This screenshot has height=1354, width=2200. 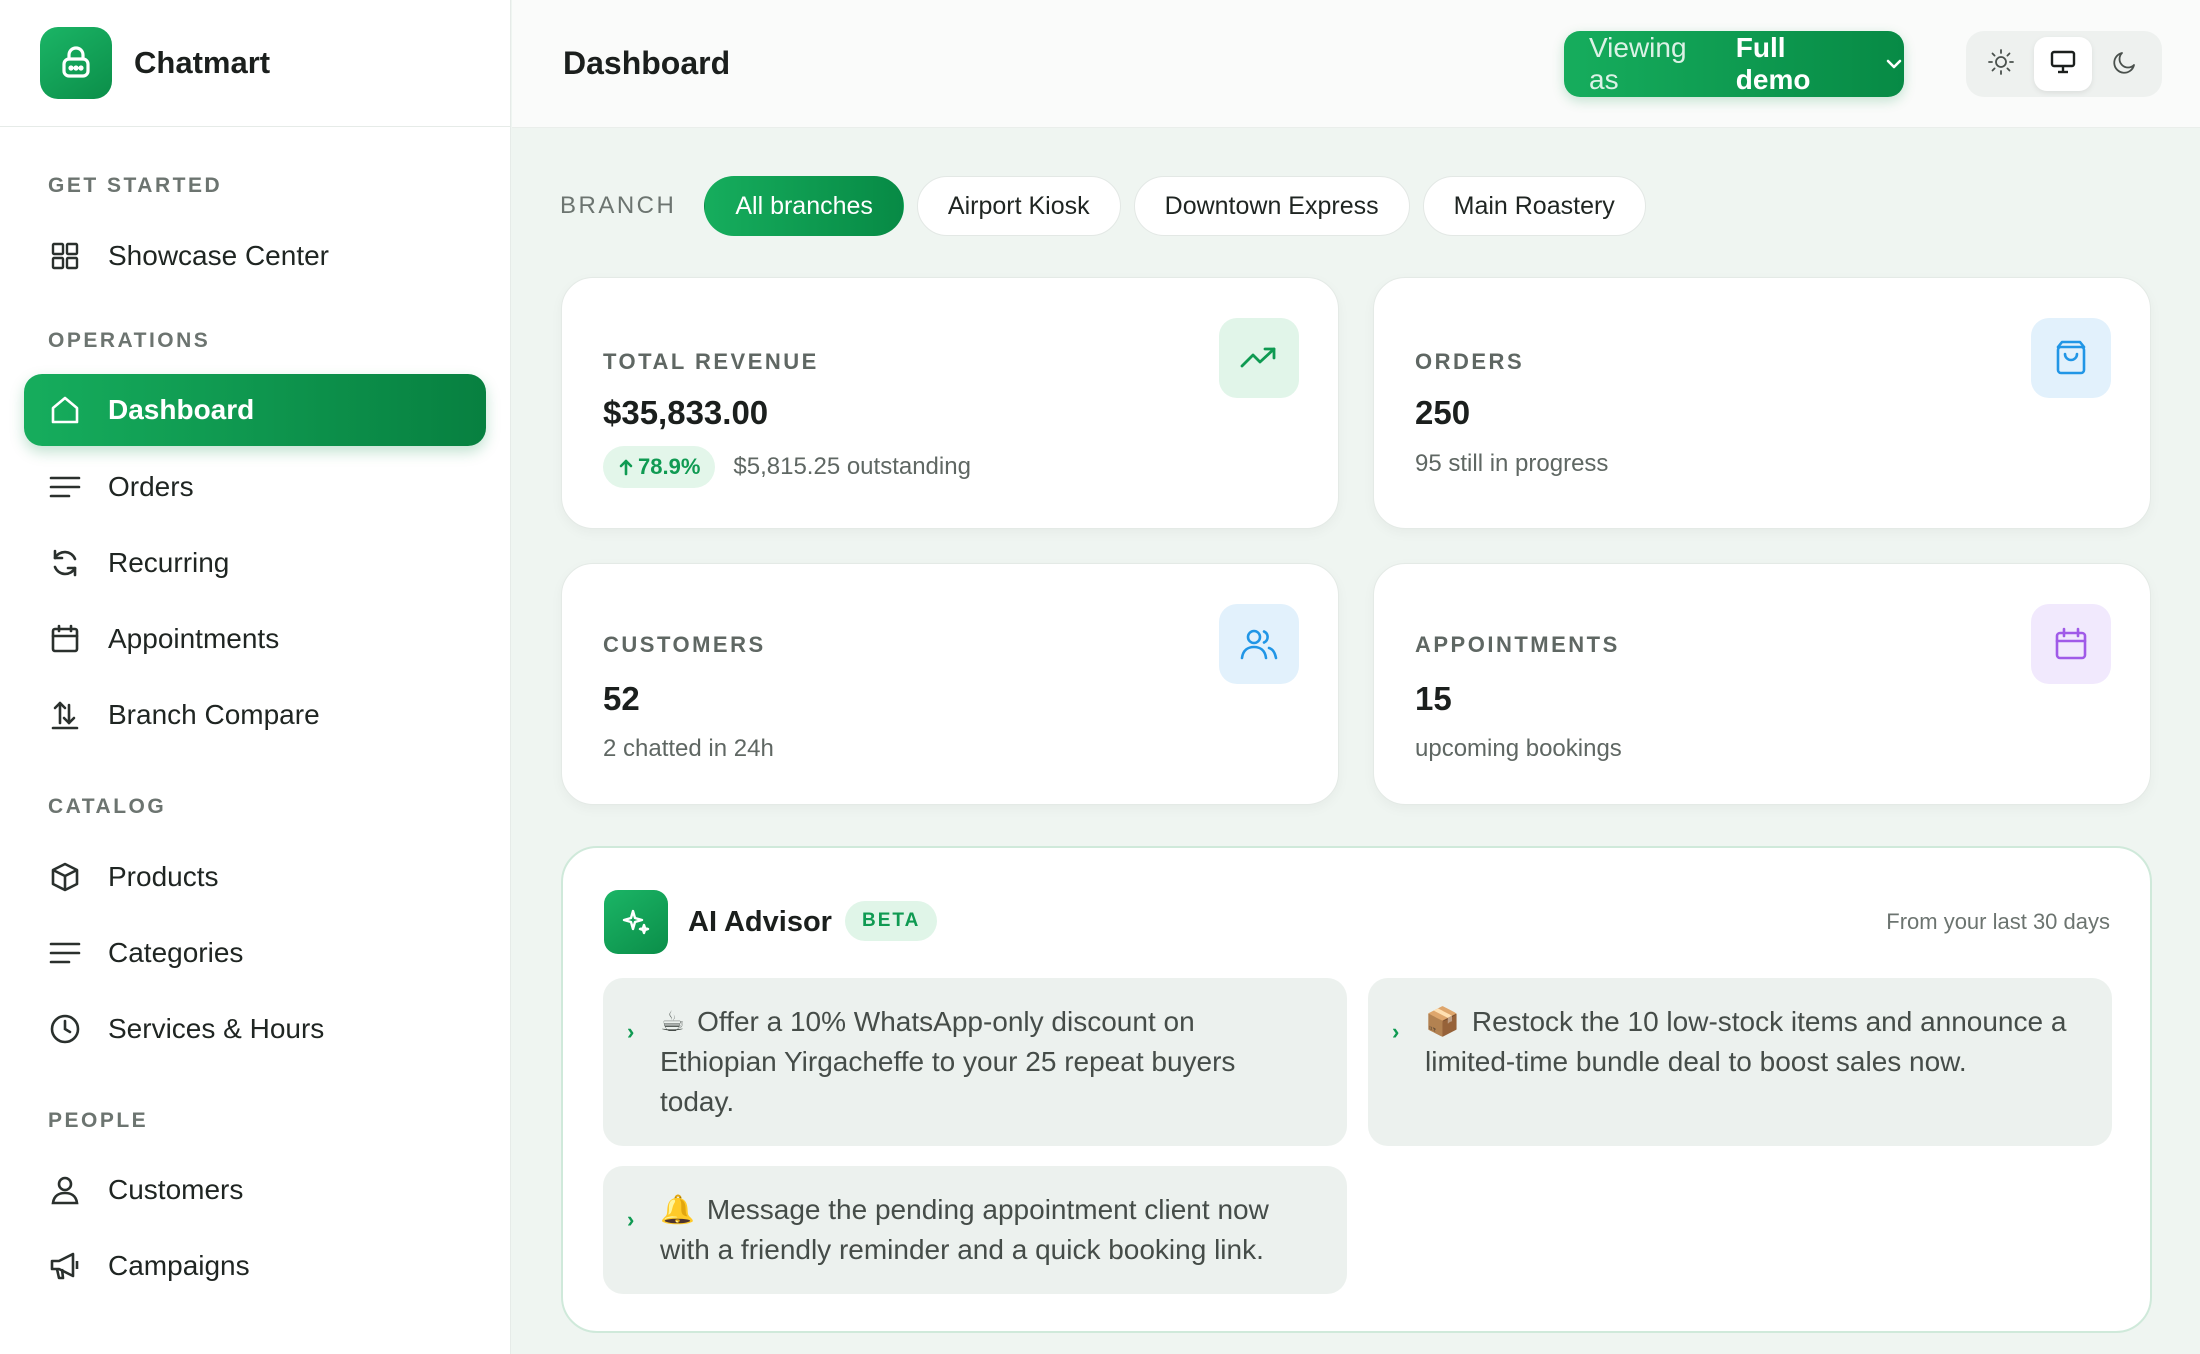 I want to click on sidebar-item-branch-compare: Branch Compare, so click(x=255, y=715).